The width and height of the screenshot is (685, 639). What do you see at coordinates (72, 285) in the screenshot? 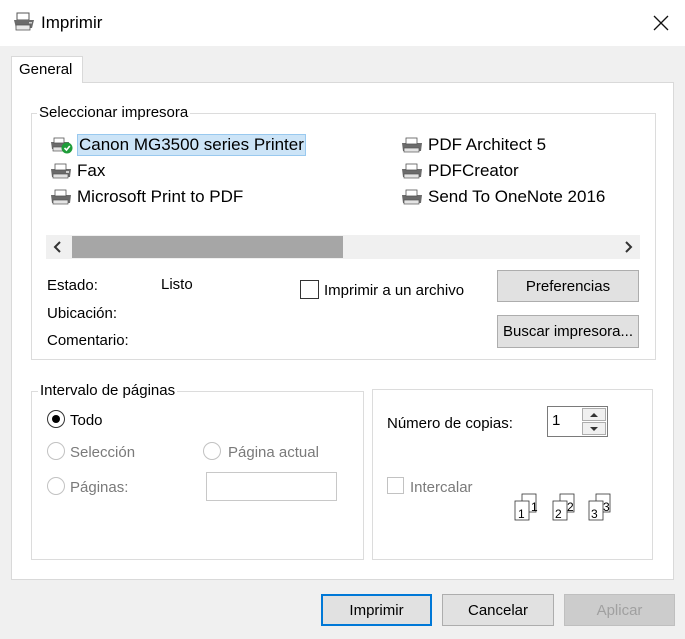
I see `status-label: Estado:` at bounding box center [72, 285].